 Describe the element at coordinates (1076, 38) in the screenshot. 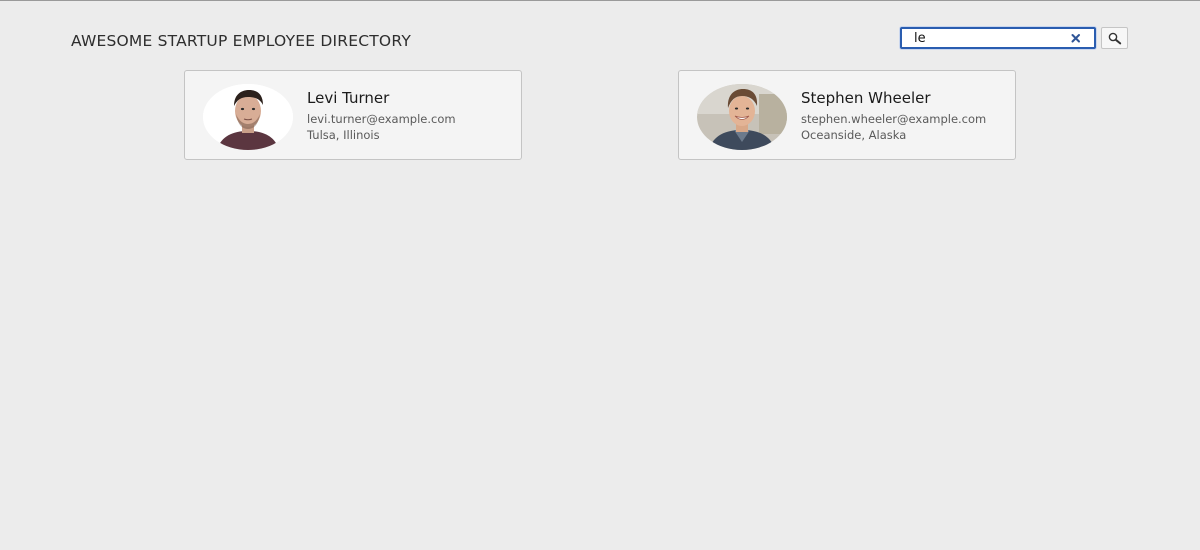

I see `close-icon` at that location.